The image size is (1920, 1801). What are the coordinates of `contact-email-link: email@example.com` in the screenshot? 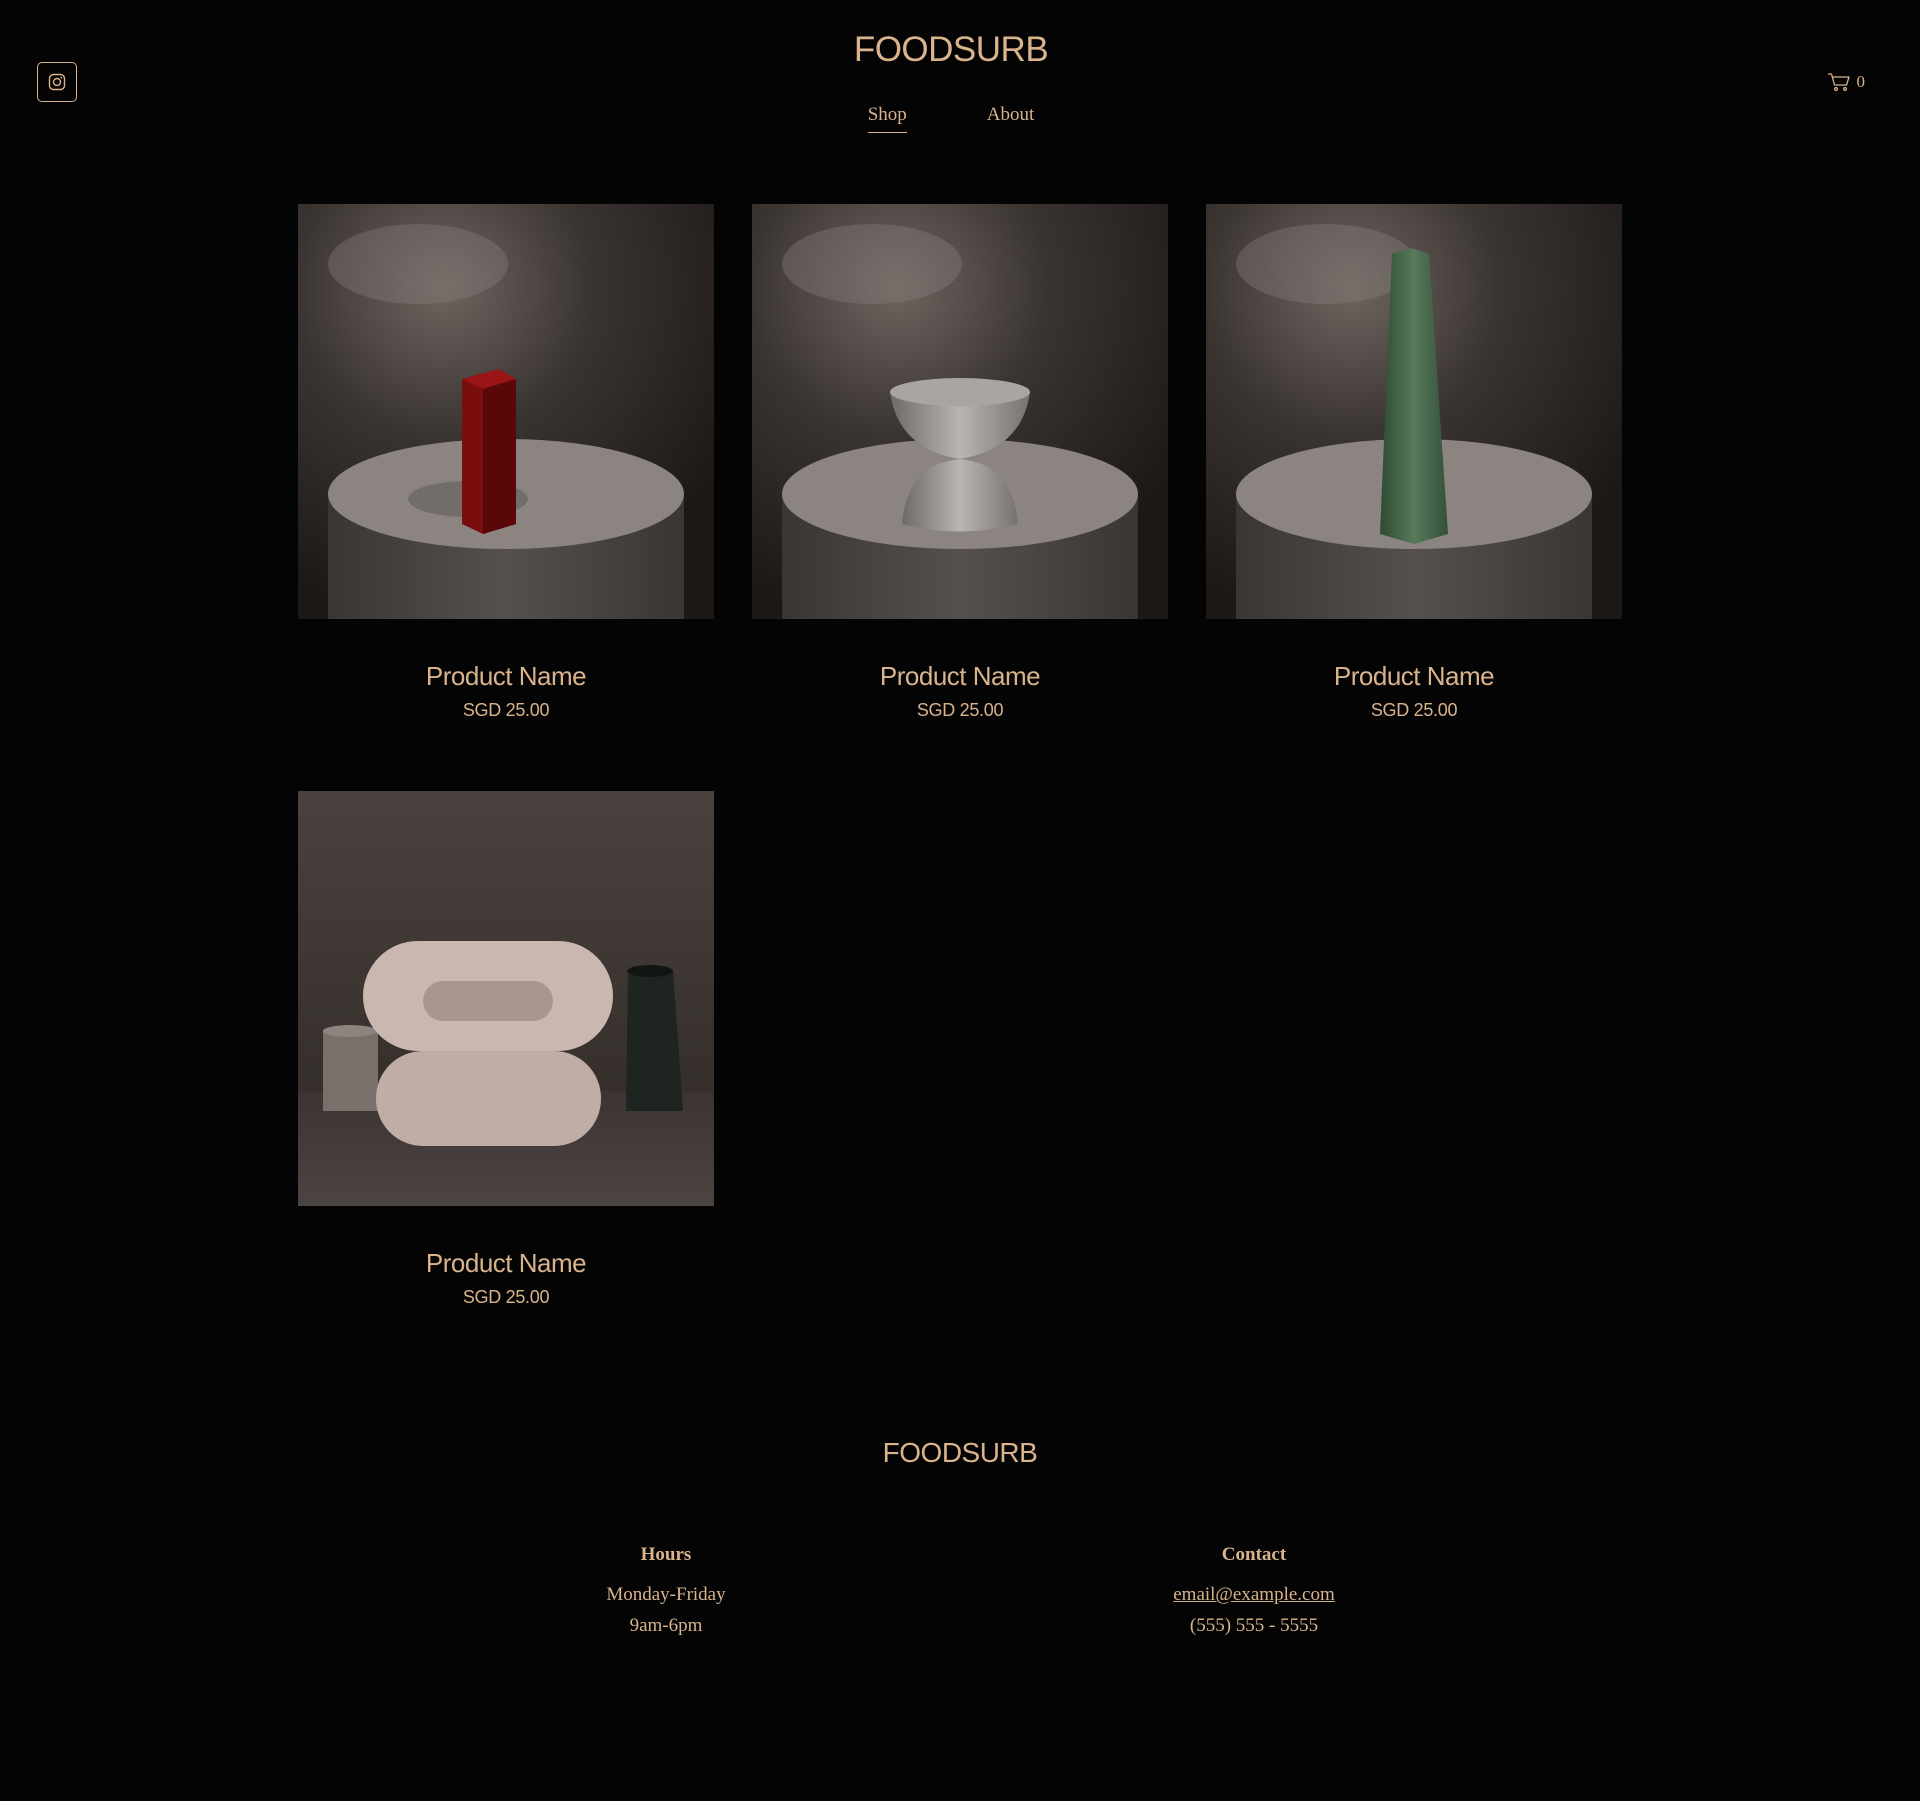 It's located at (1254, 1594).